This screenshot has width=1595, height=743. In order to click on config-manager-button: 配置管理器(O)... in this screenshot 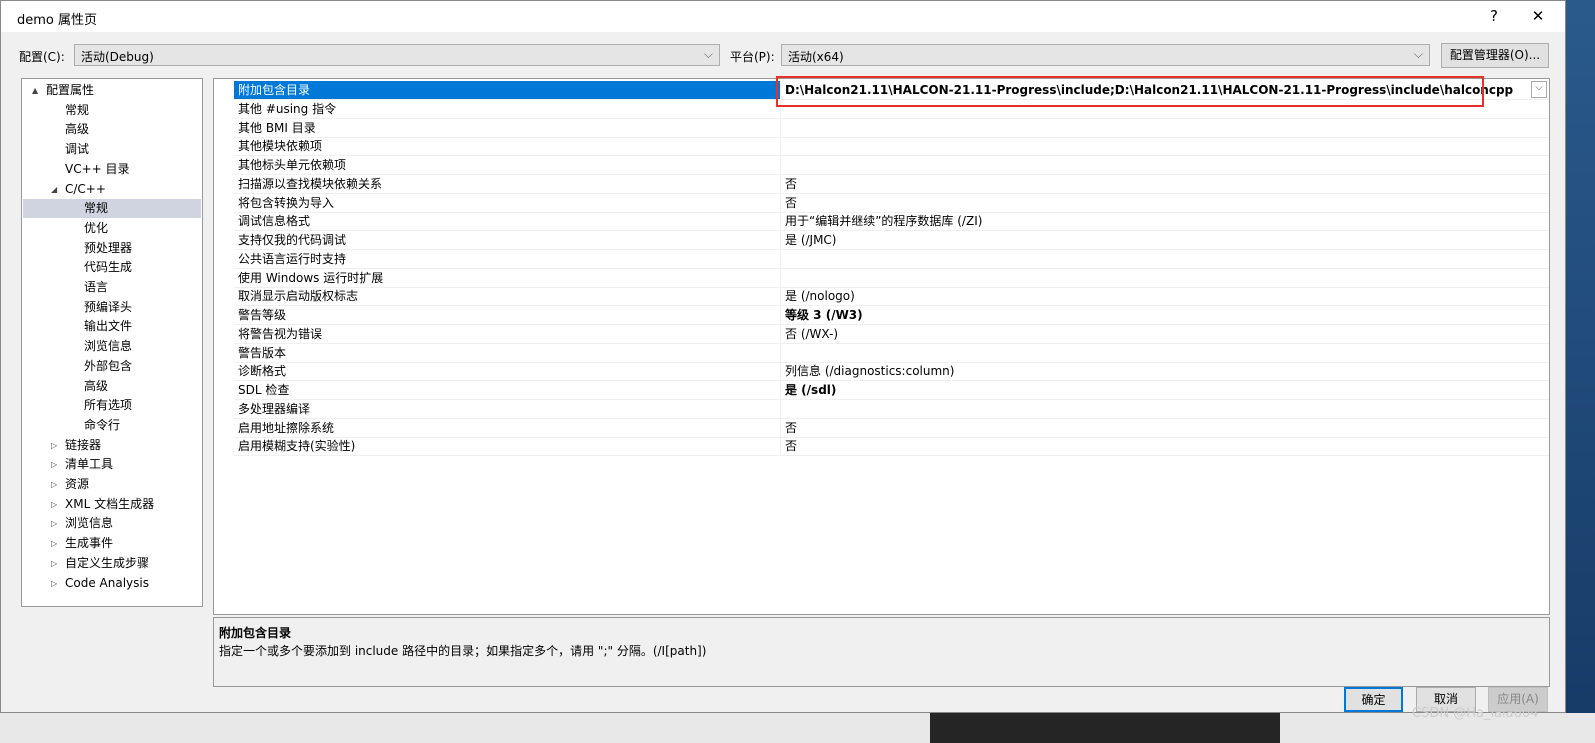, I will do `click(1495, 55)`.